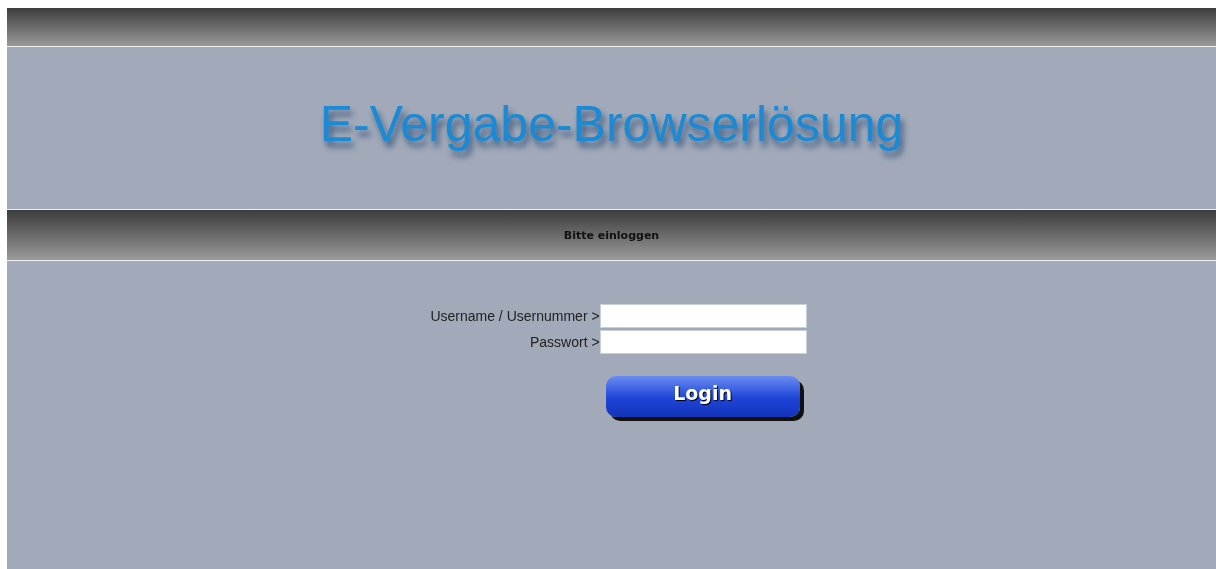  What do you see at coordinates (611, 124) in the screenshot?
I see `site-title: E-Vergabe-Browserlösung` at bounding box center [611, 124].